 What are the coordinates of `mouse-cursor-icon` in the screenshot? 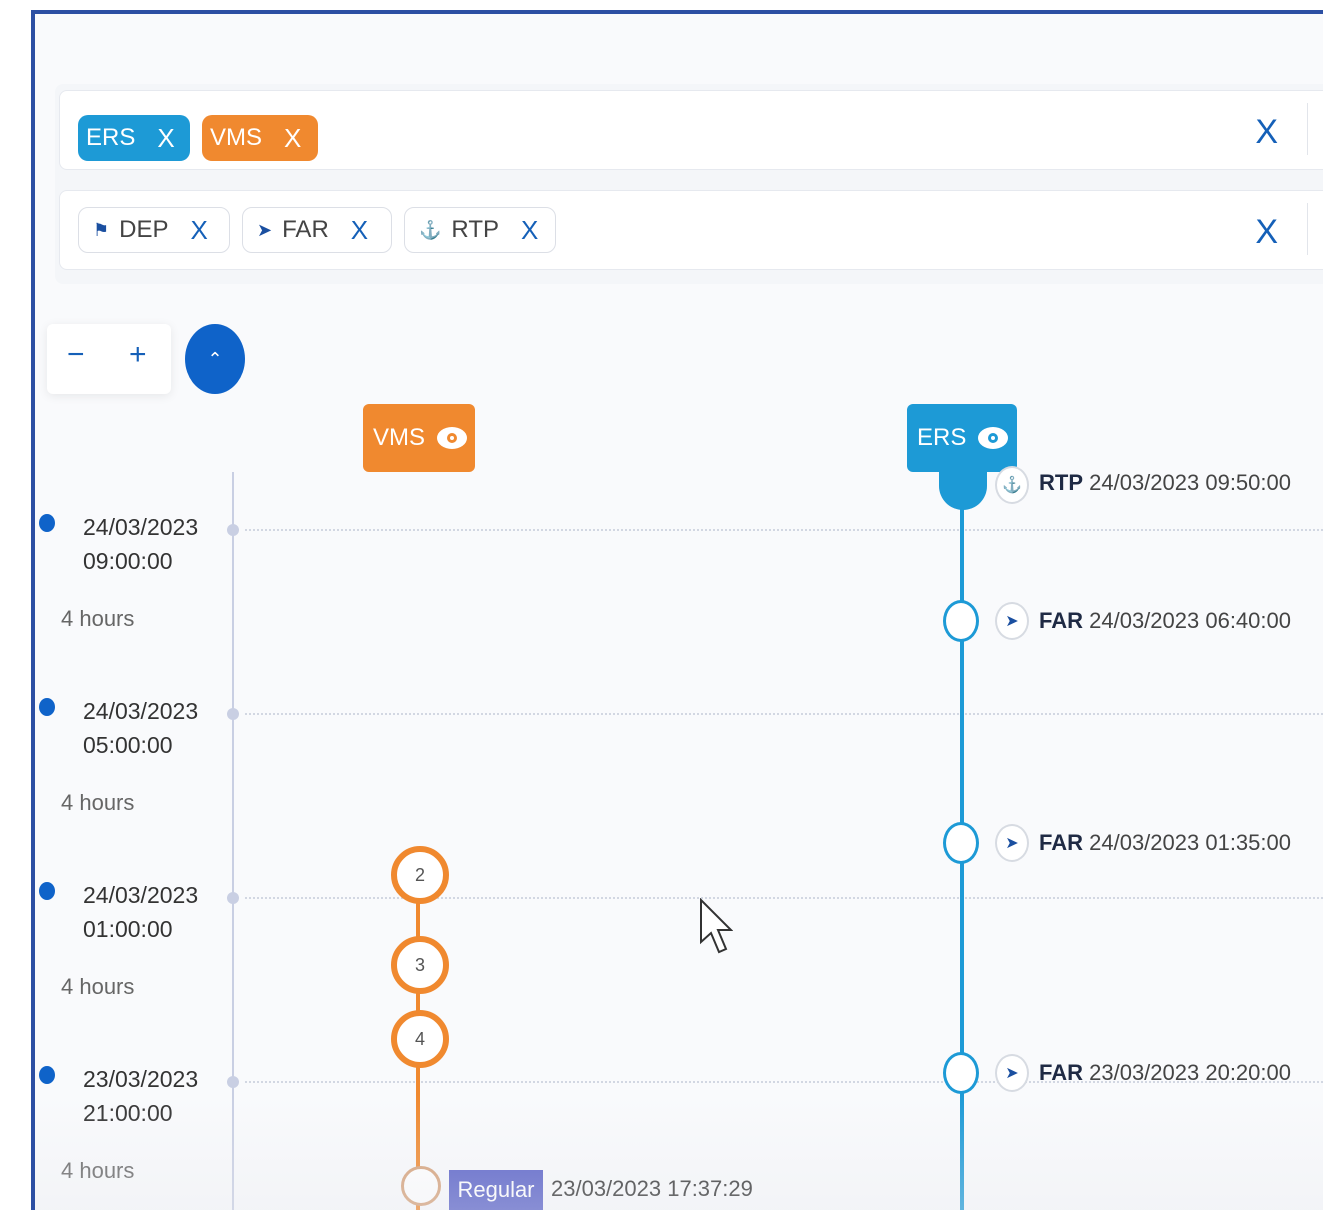 It's located at (716, 926).